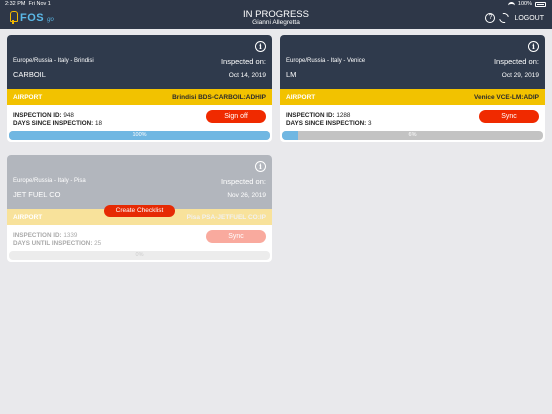  I want to click on days-value: 3, so click(370, 123).